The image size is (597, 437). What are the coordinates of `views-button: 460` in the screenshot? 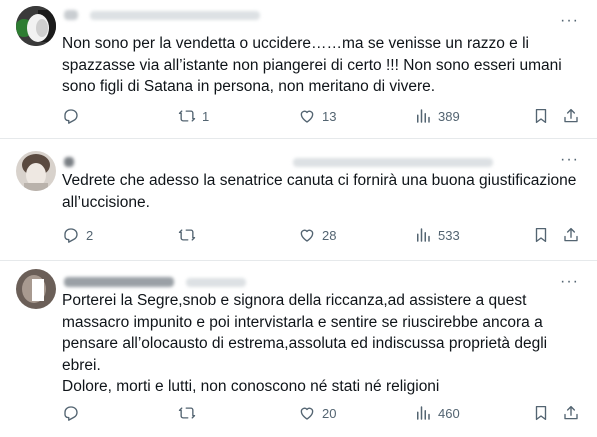 It's located at (437, 413).